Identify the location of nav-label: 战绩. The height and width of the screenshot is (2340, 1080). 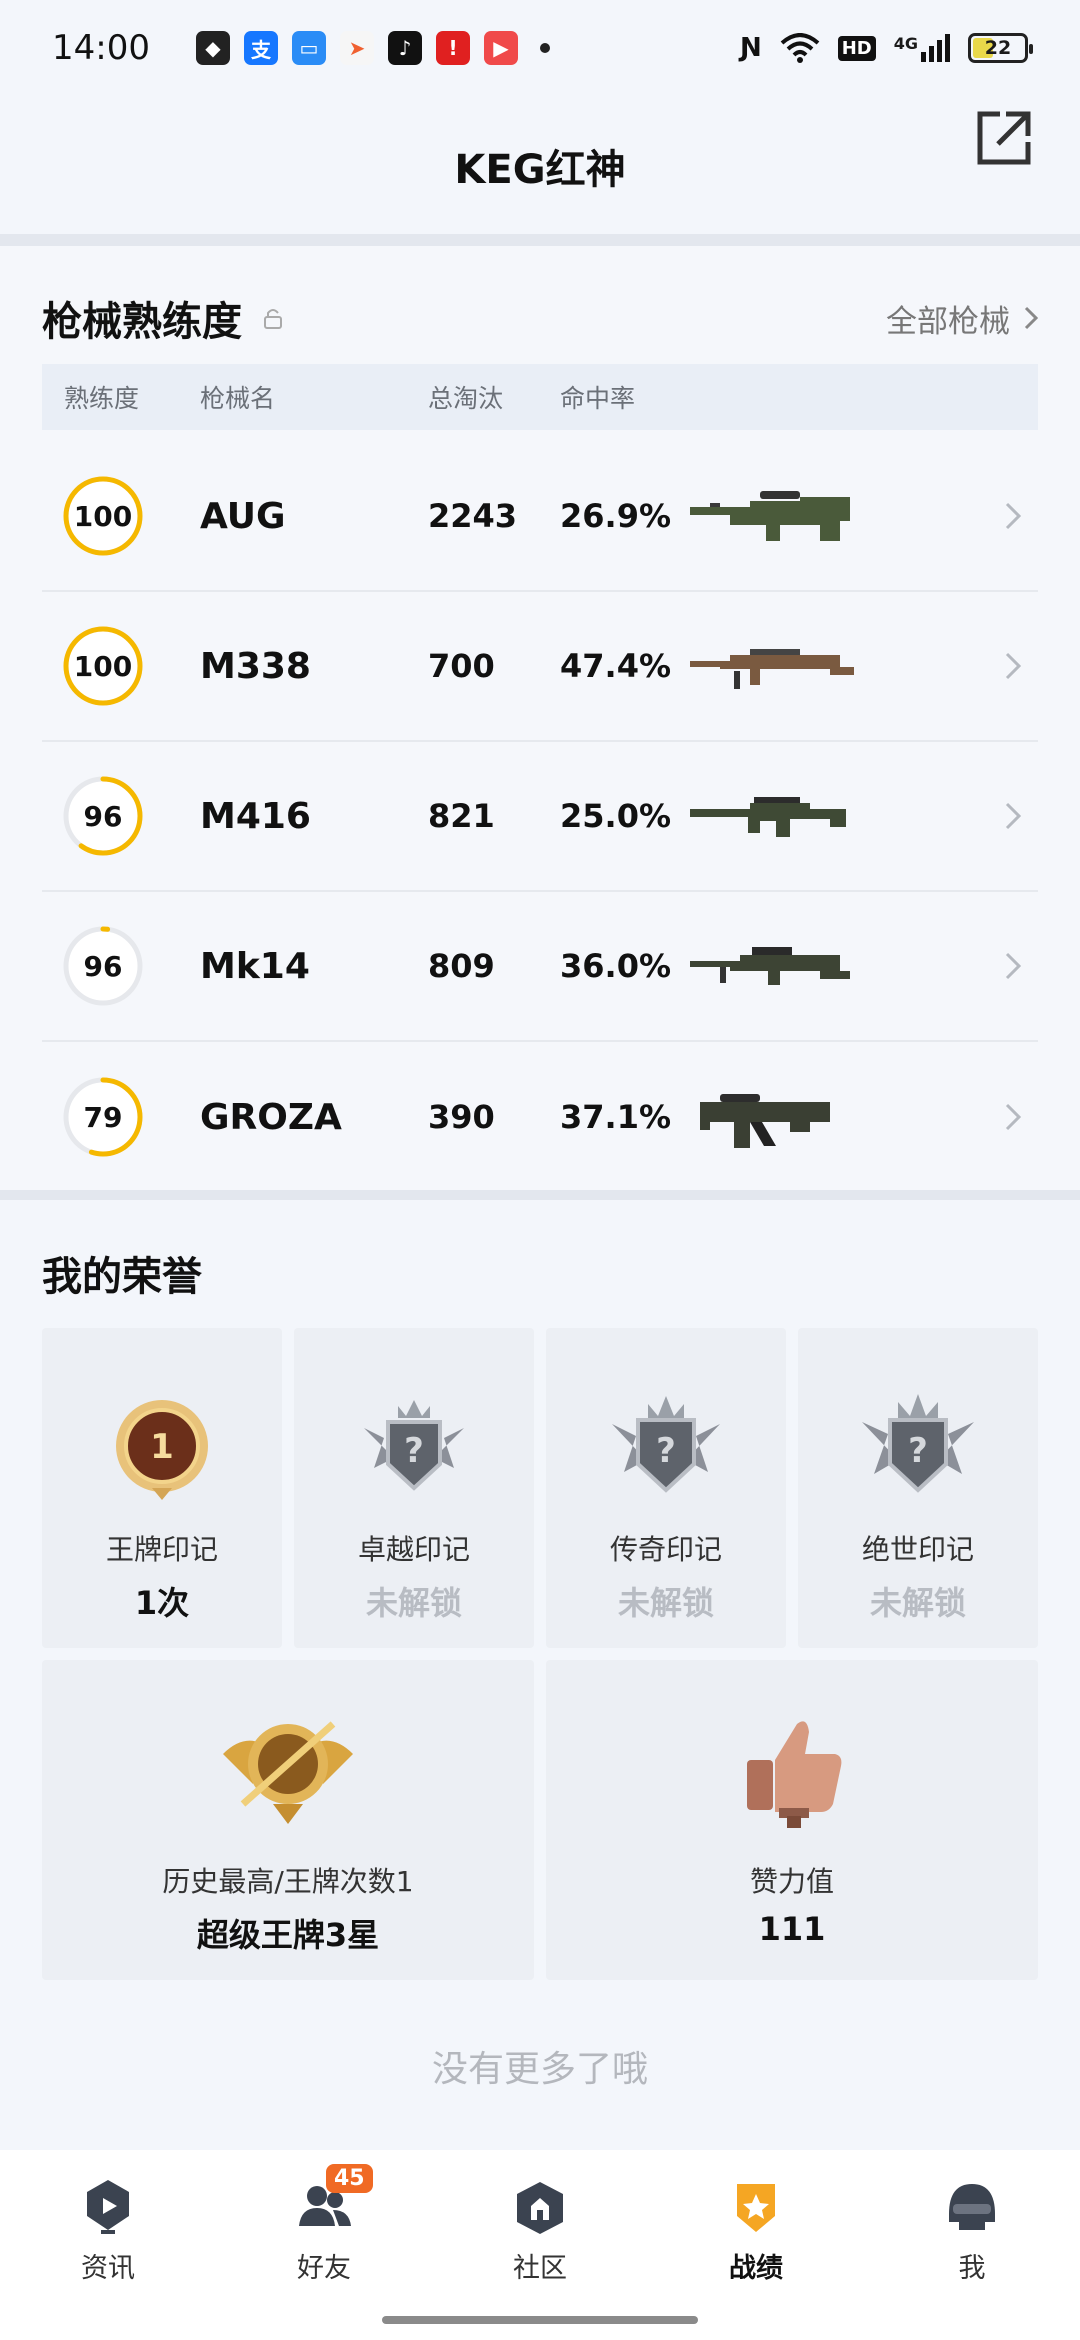
(756, 2268).